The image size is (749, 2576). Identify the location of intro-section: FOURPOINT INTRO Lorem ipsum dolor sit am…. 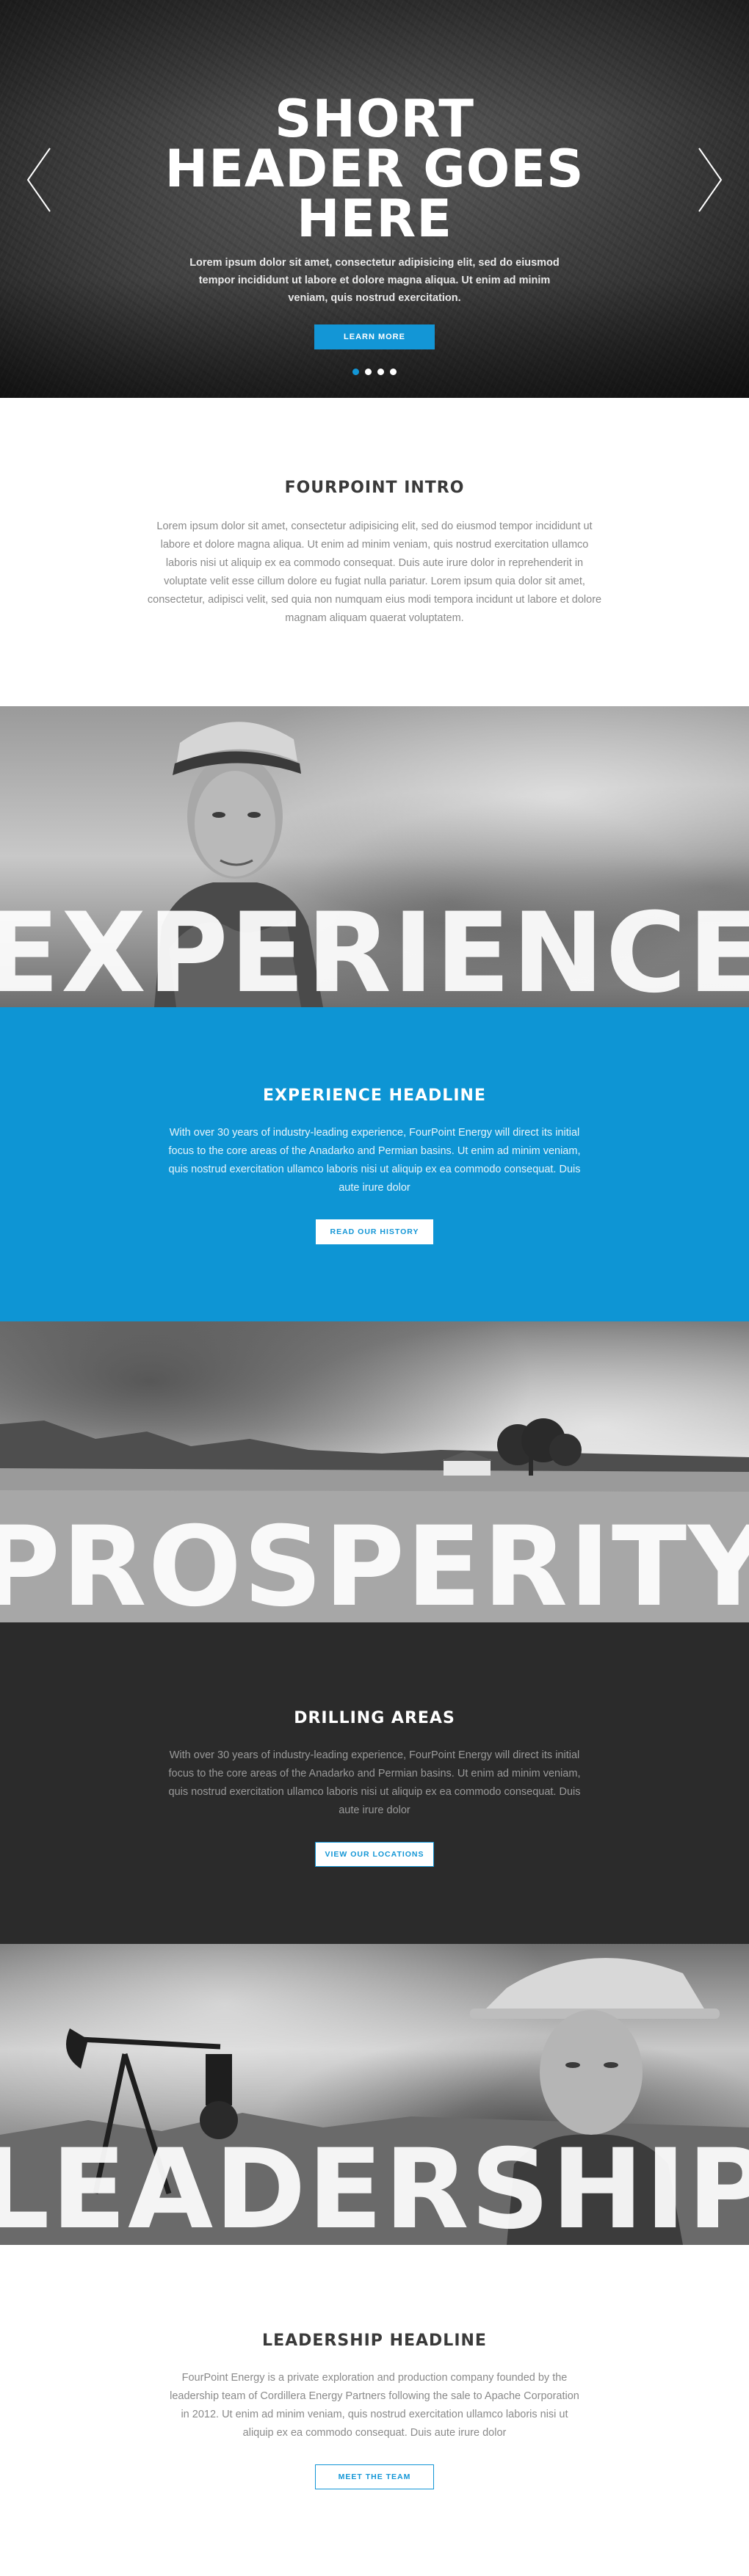
(374, 552).